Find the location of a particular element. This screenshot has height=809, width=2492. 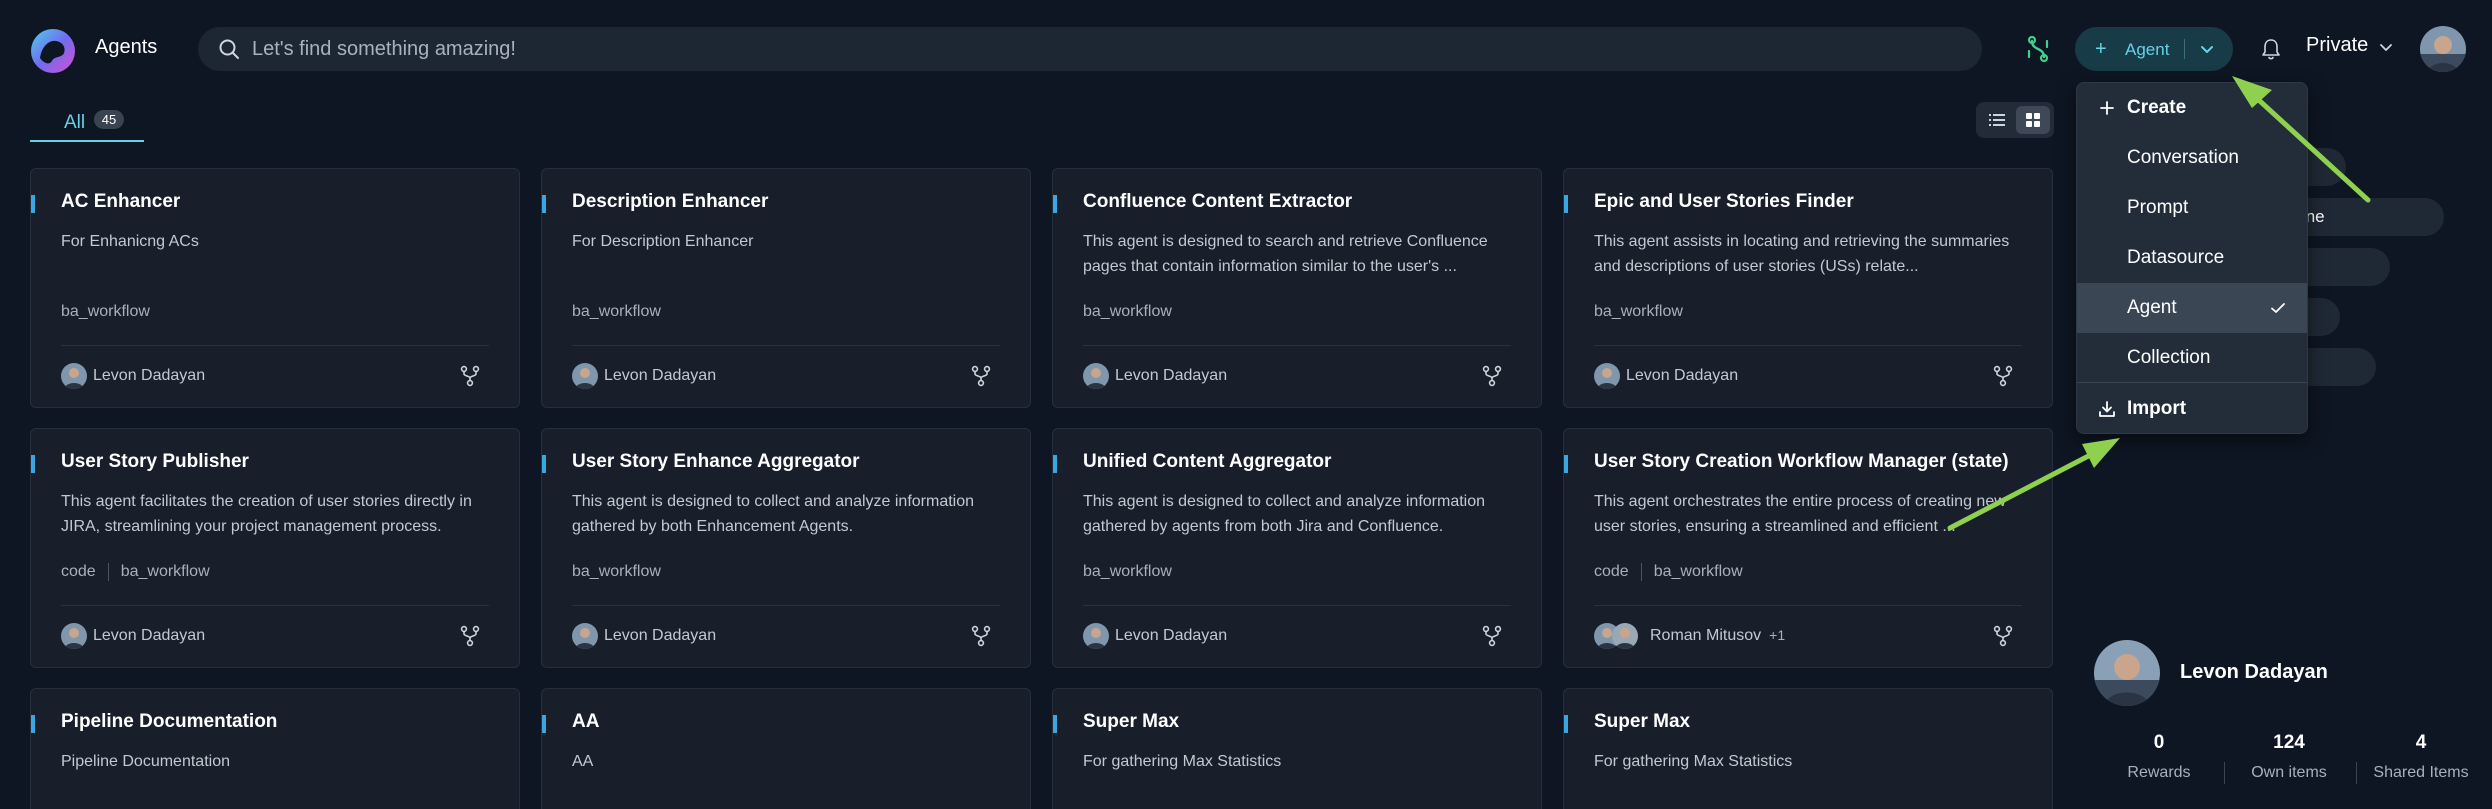

menu-item-prompt: Prompt is located at coordinates (2192, 208).